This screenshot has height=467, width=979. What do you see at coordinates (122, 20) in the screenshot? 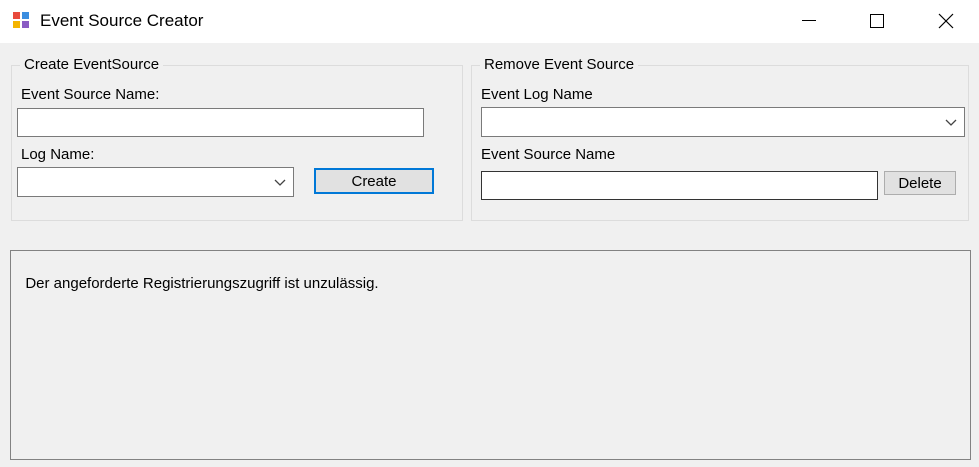
I see `window-title: Event Source Creator` at bounding box center [122, 20].